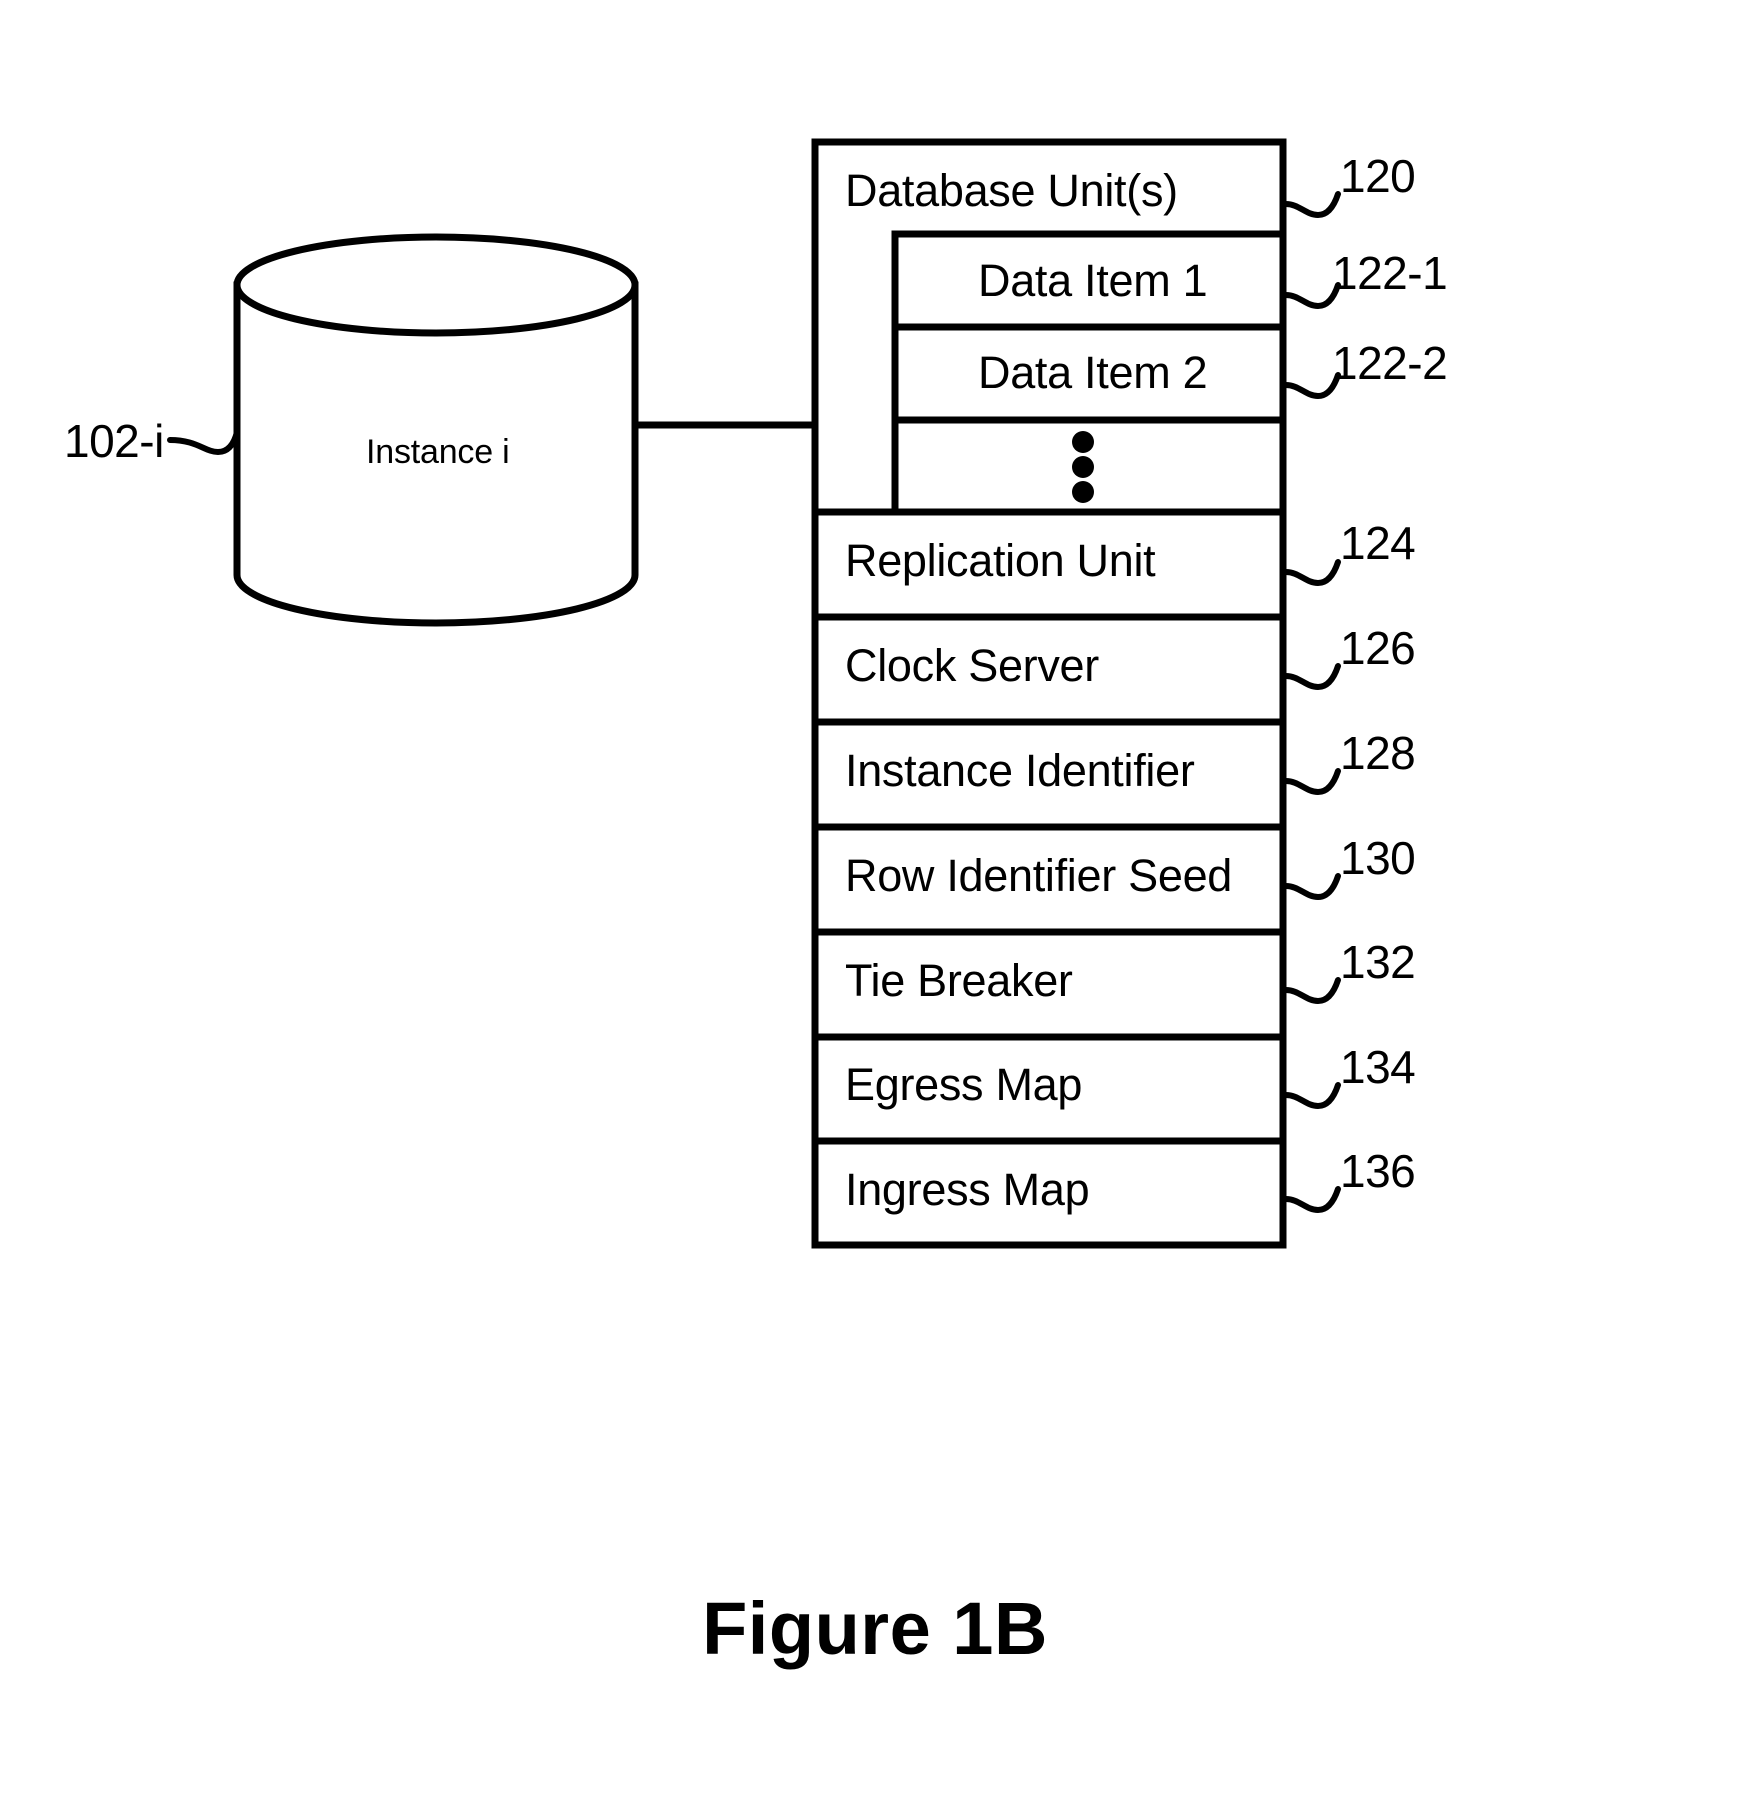 The height and width of the screenshot is (1799, 1750). What do you see at coordinates (964, 1084) in the screenshot?
I see `component-5-label: Egress Map` at bounding box center [964, 1084].